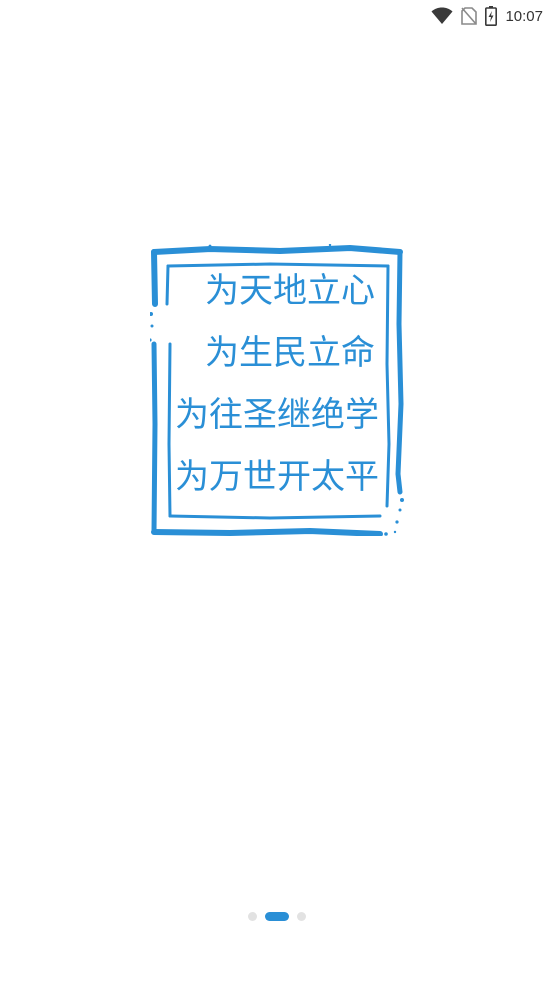  I want to click on stamp-line-1: 为天地立心, so click(290, 291).